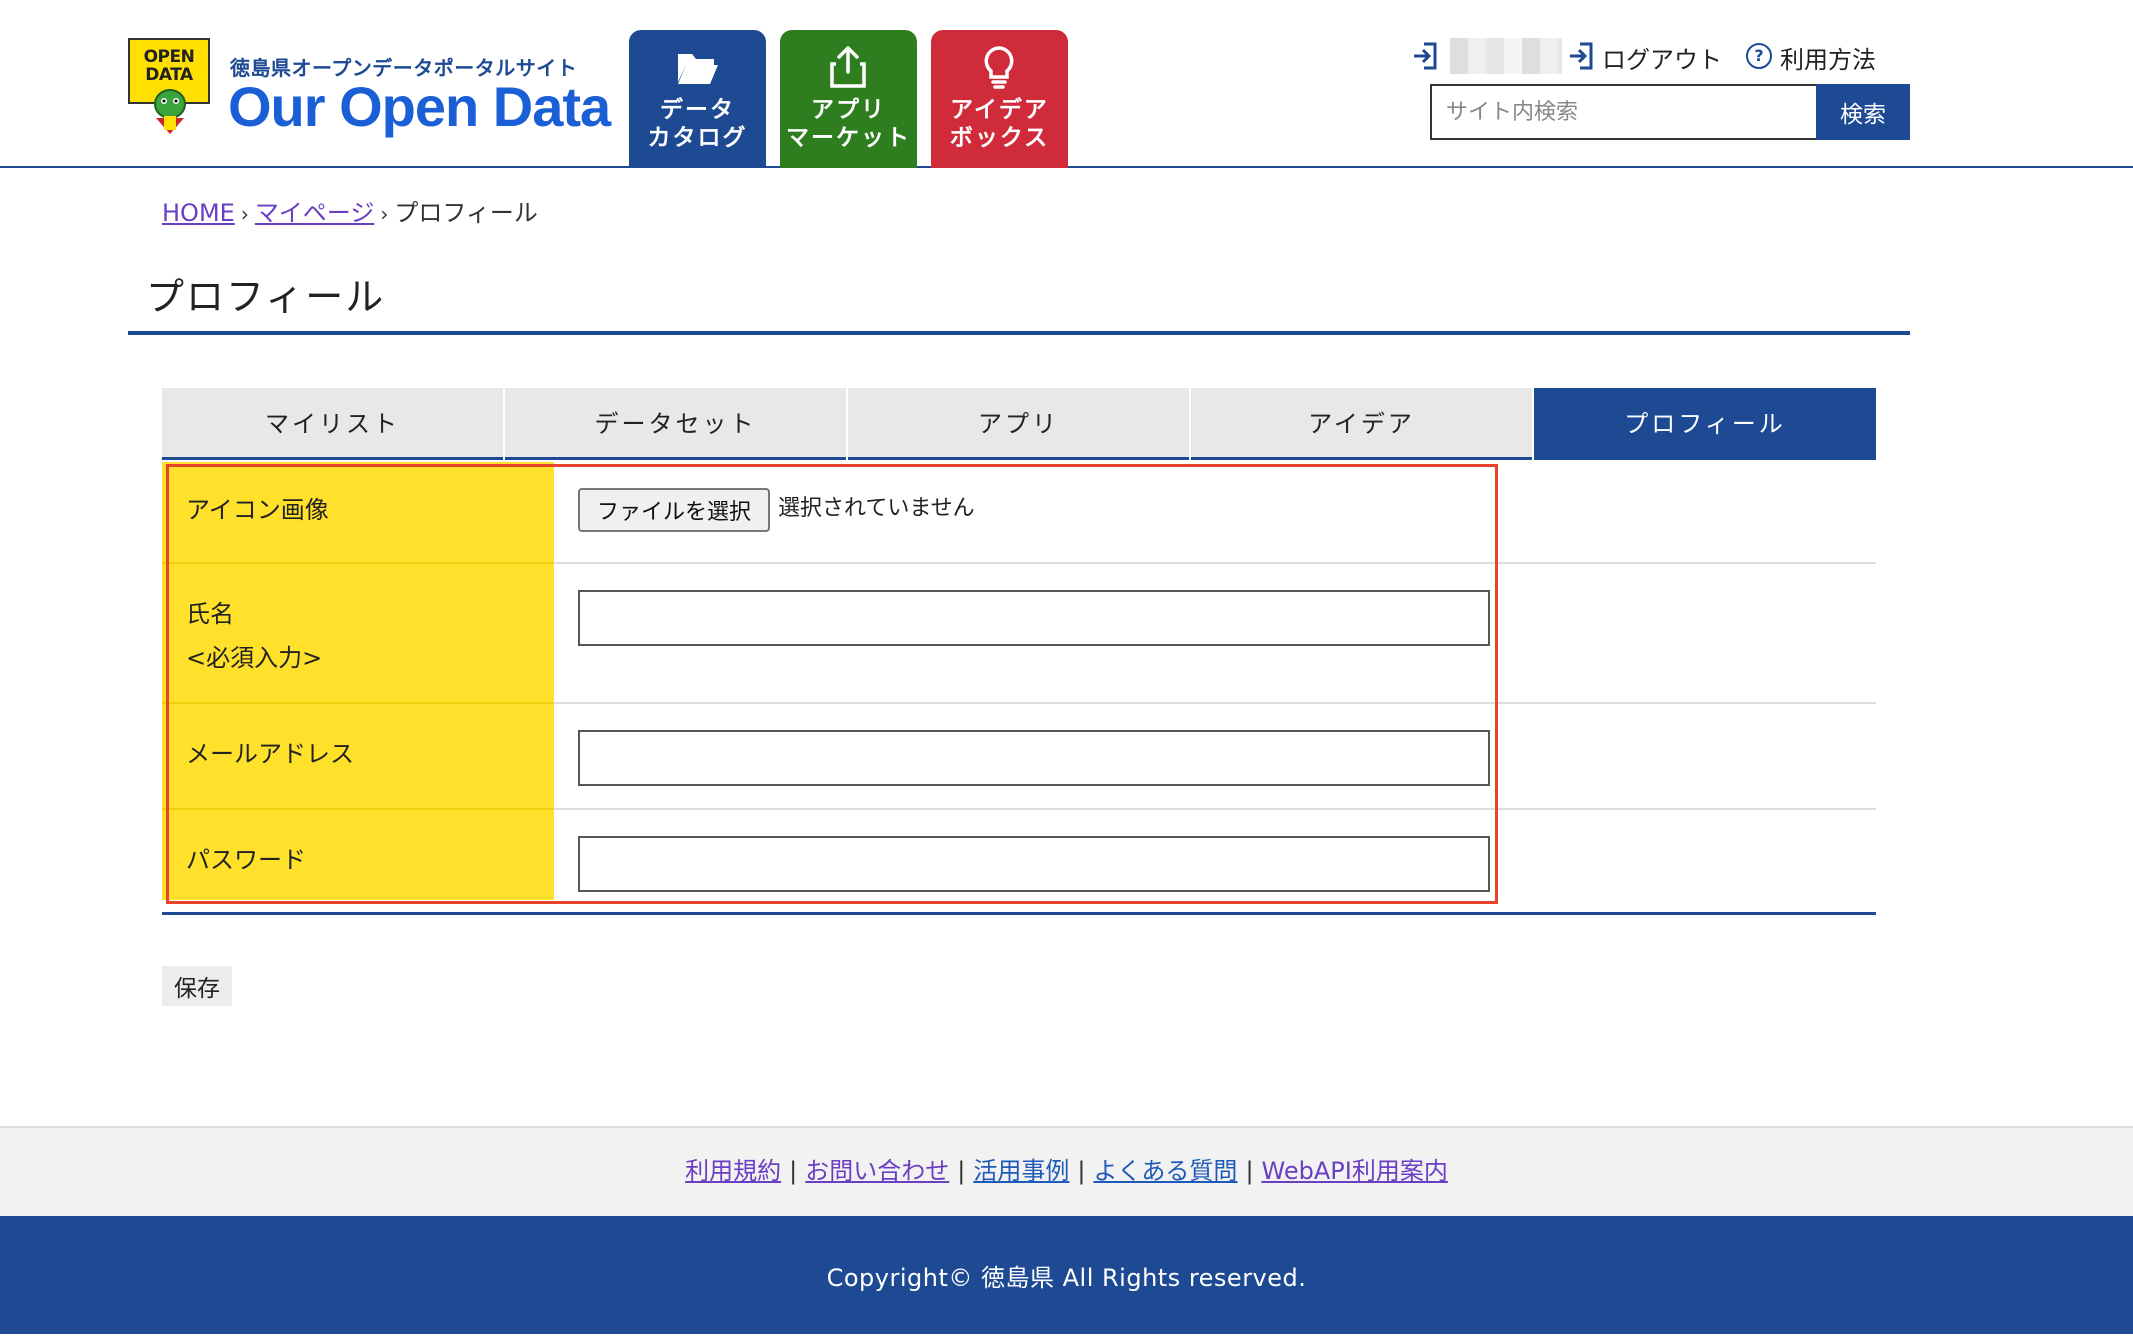 This screenshot has height=1340, width=2133. I want to click on breadcrumb-current: プロフィール, so click(466, 213).